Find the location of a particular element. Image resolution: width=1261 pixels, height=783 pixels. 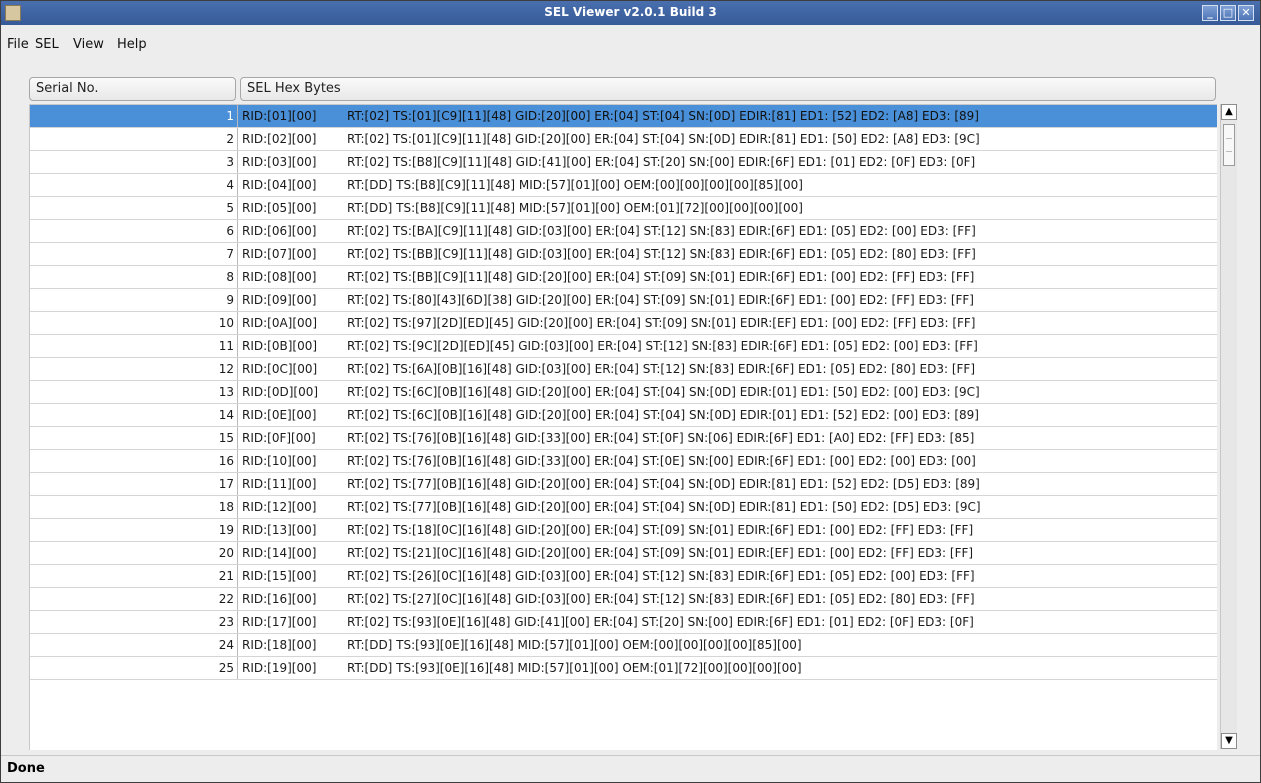

maximize-button: □ is located at coordinates (1228, 13).